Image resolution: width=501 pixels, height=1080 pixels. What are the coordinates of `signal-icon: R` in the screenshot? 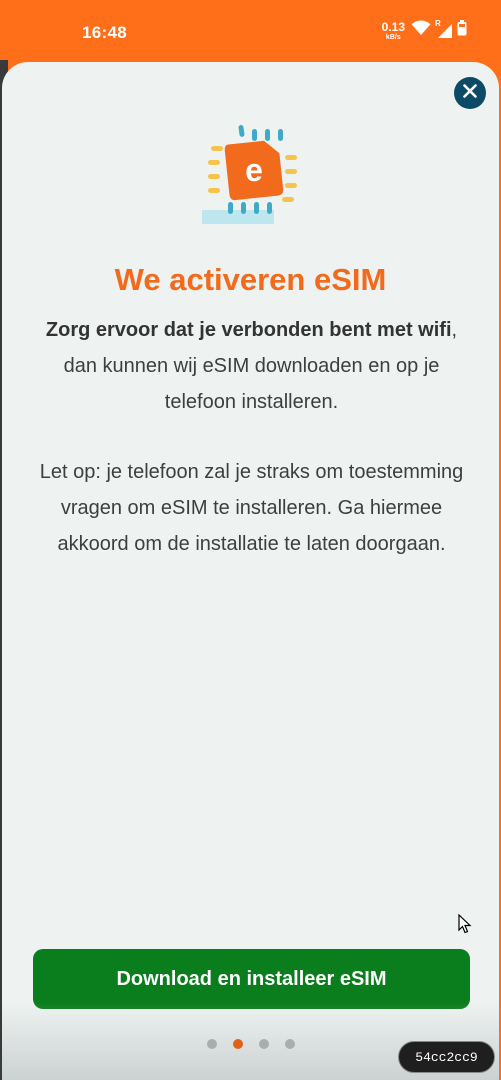 It's located at (444, 29).